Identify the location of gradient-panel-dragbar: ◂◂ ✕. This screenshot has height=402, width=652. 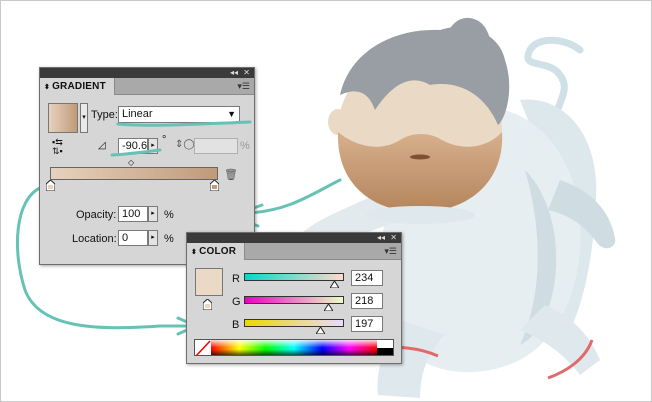
(147, 73).